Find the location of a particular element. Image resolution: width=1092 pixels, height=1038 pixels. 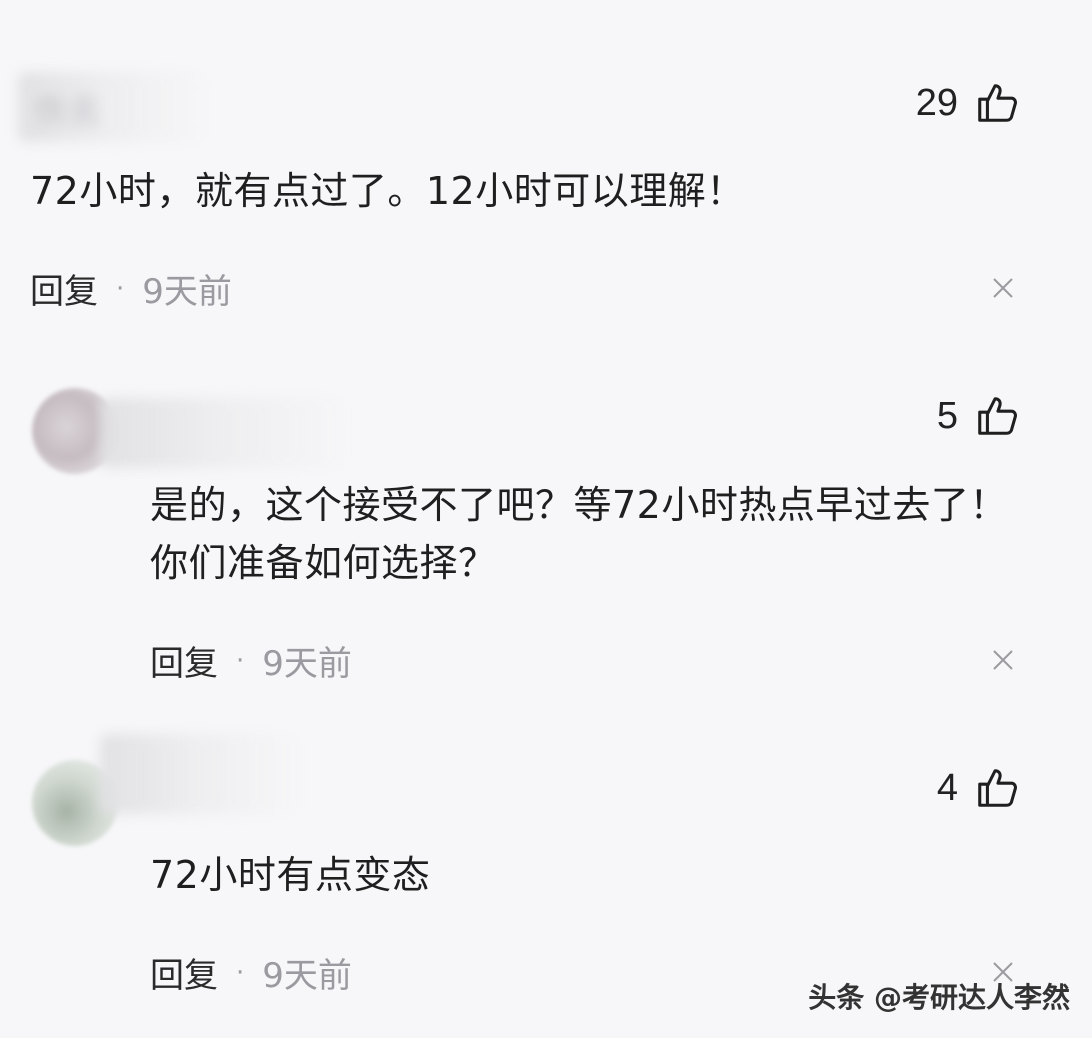

like-button: 5 is located at coordinates (978, 416).